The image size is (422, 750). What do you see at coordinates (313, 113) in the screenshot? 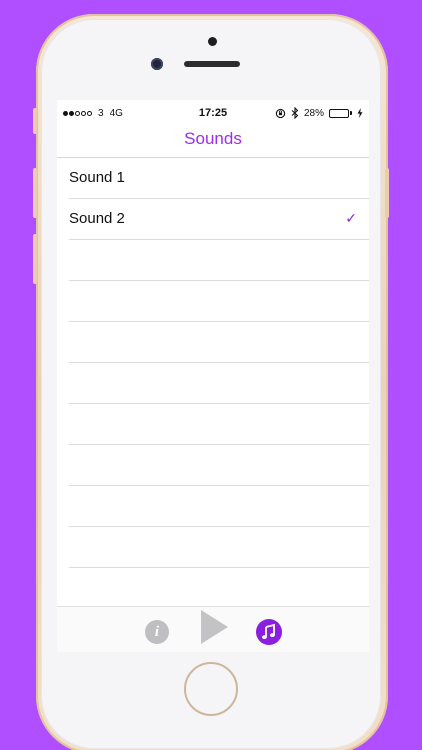
I see `battery-percentage: 28%` at bounding box center [313, 113].